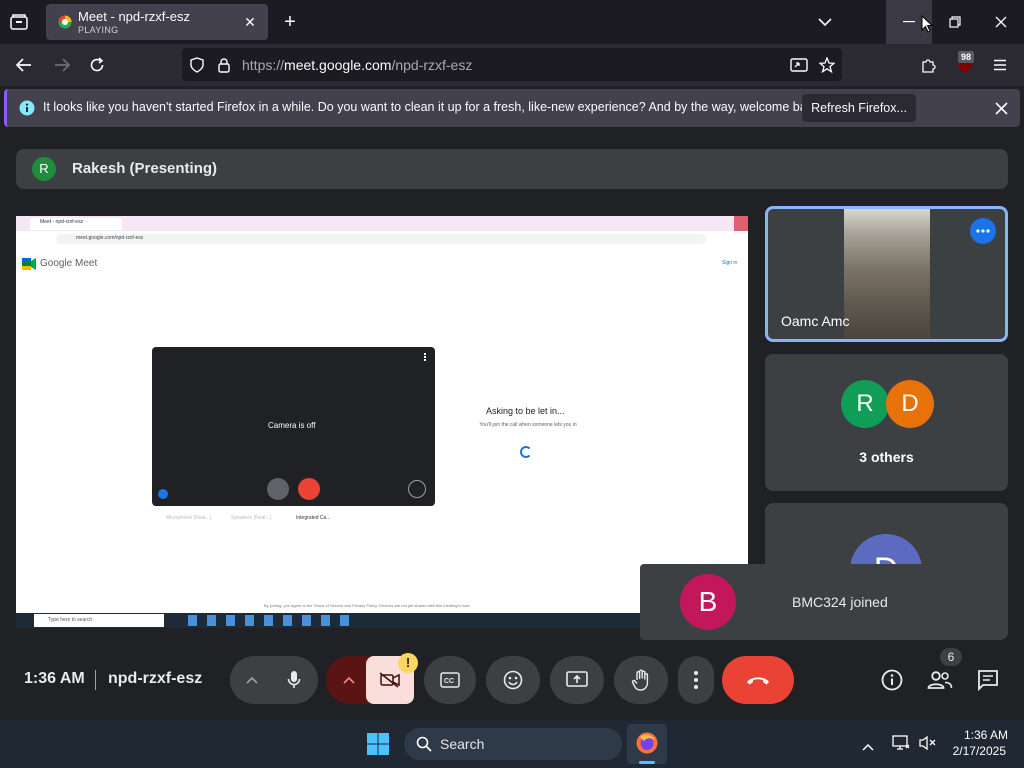 Image resolution: width=1024 pixels, height=768 pixels. What do you see at coordinates (98, 30) in the screenshot?
I see `tab-playing-status: PLAYING` at bounding box center [98, 30].